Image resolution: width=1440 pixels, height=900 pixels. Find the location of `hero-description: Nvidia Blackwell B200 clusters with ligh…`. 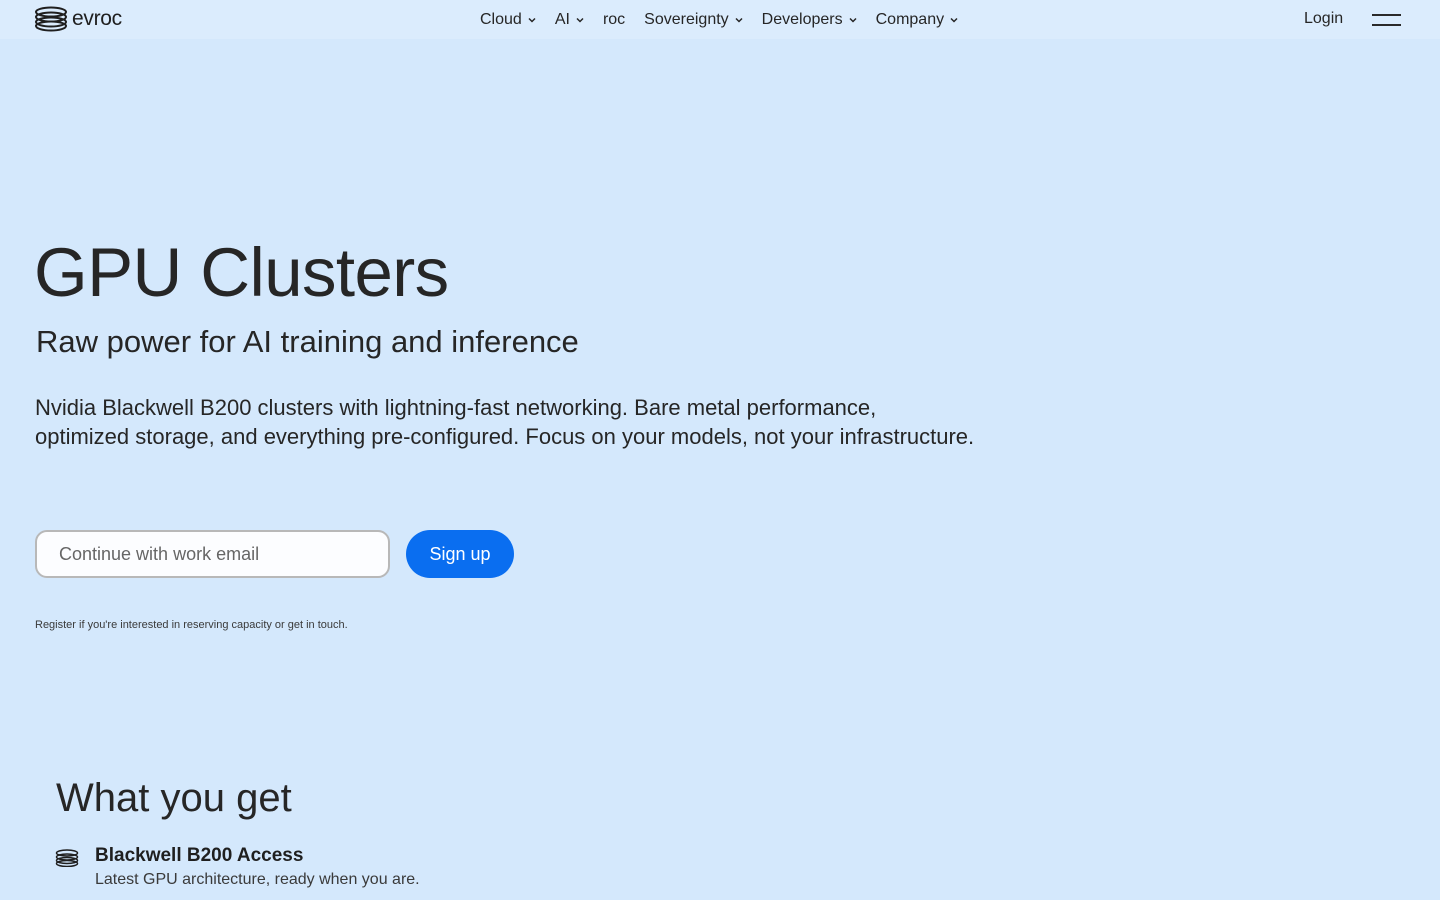

hero-description: Nvidia Blackwell B200 clusters with ligh… is located at coordinates (505, 422).